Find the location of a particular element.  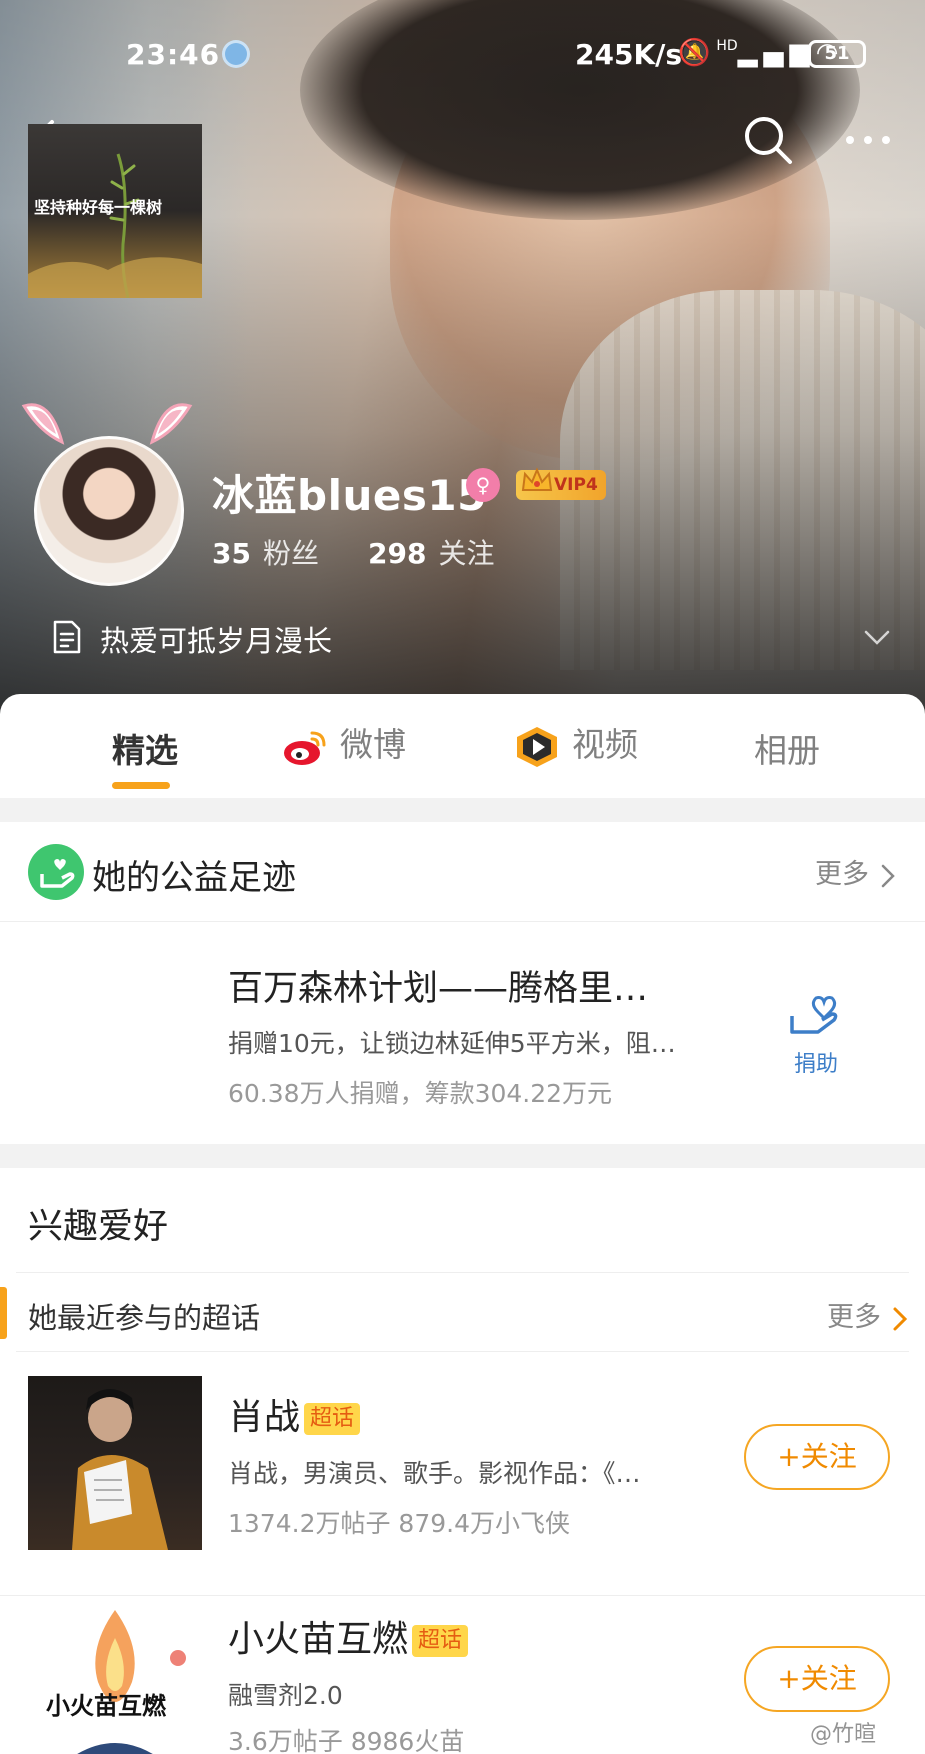

tab-video-label: 视频 is located at coordinates (605, 744).